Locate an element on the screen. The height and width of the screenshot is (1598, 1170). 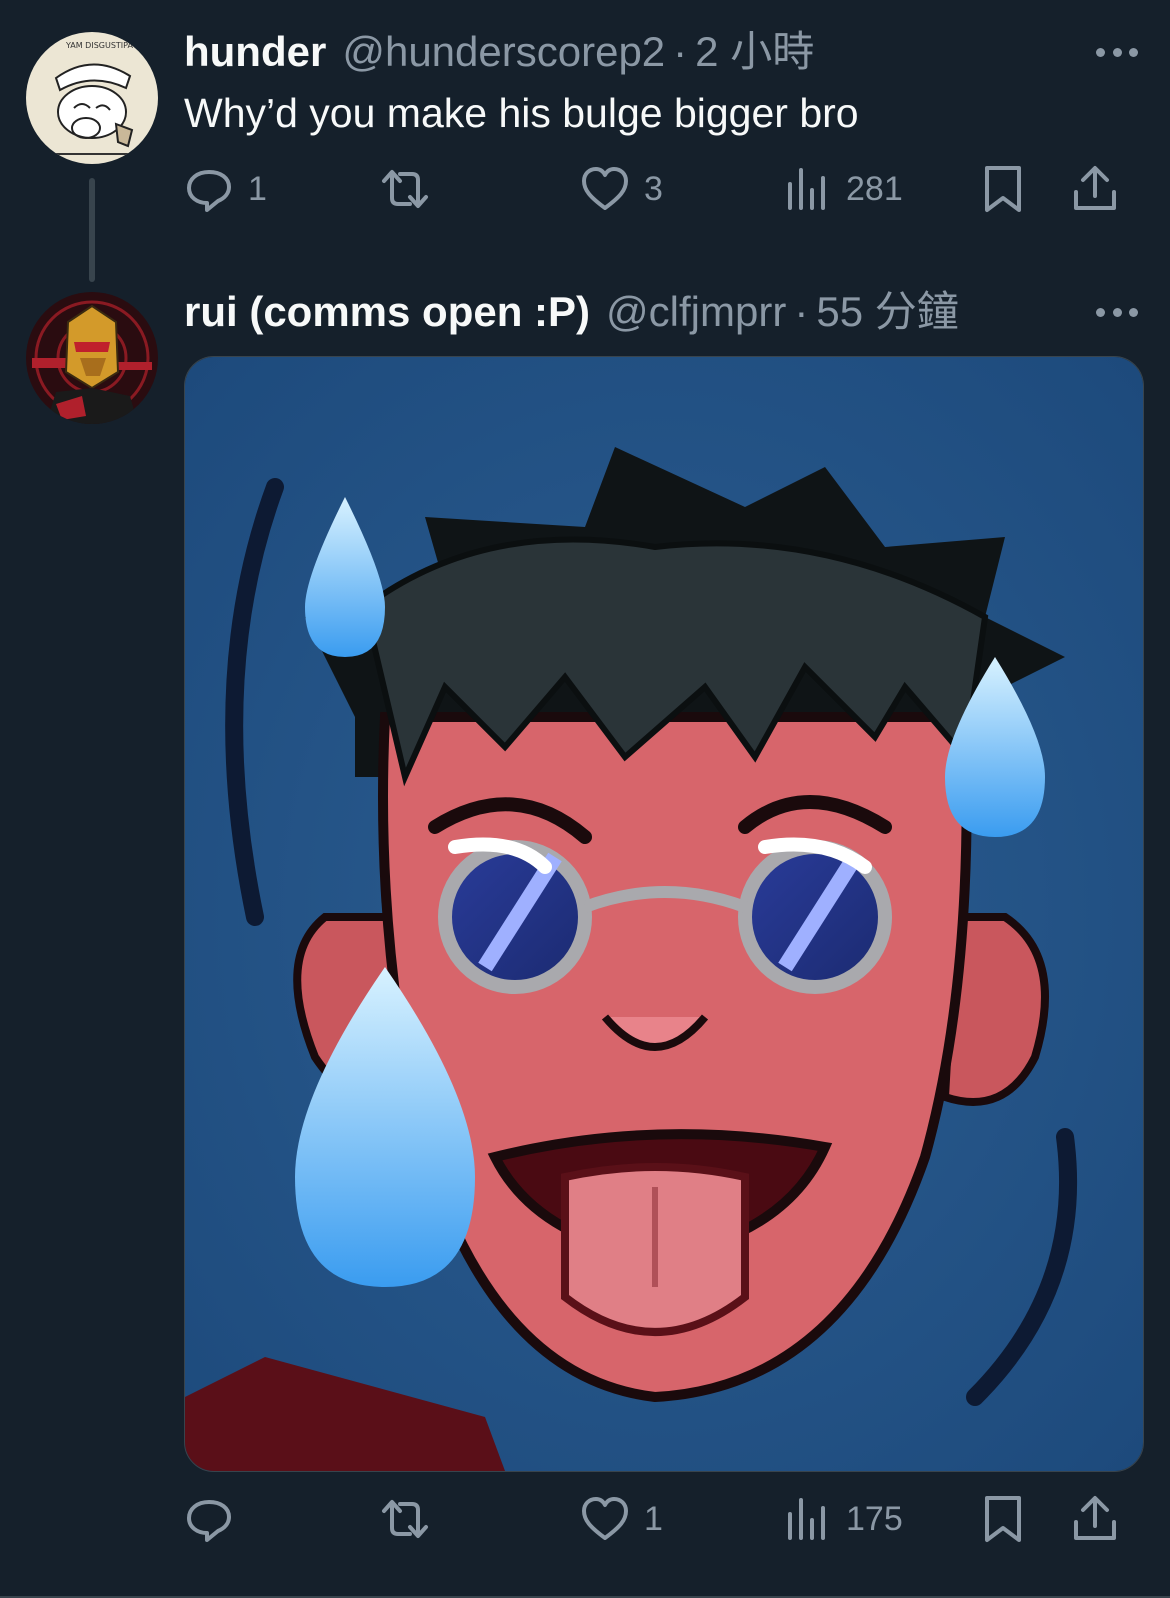
views-count: 281 is located at coordinates (874, 188).